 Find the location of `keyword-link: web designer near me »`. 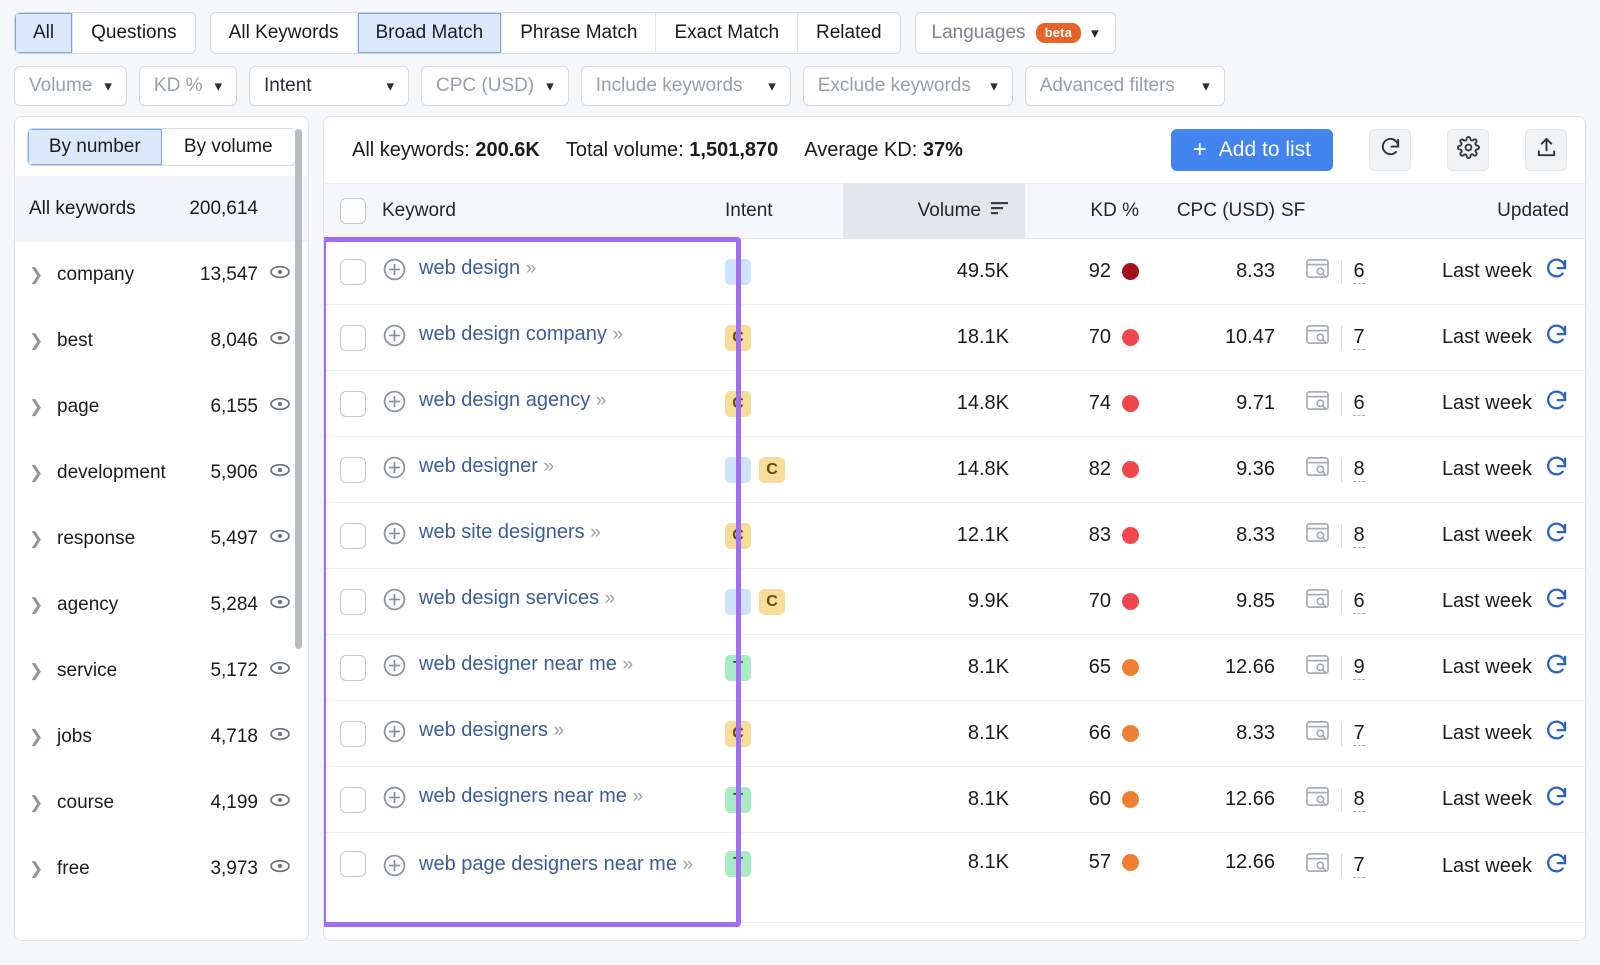

keyword-link: web designer near me » is located at coordinates (526, 664).